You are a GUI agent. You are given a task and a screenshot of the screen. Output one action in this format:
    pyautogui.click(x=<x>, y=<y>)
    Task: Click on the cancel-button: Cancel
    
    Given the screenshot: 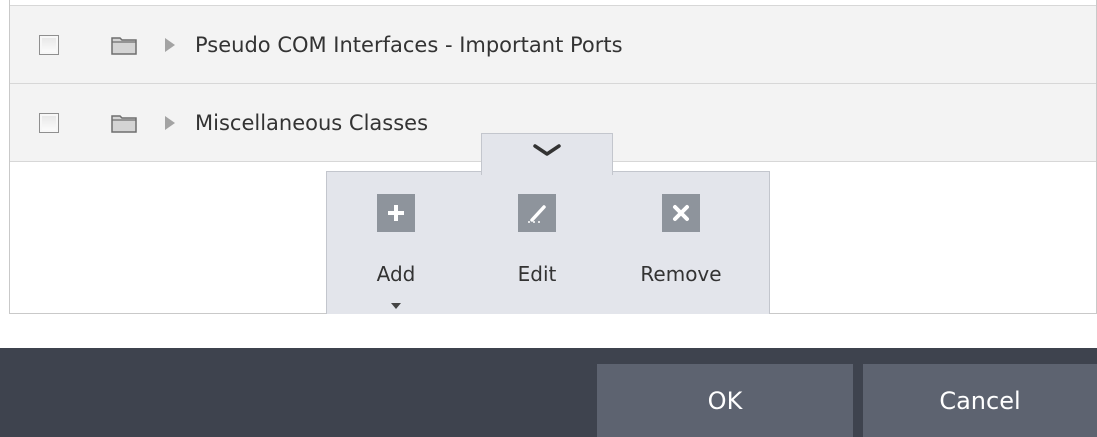 What is the action you would take?
    pyautogui.click(x=980, y=400)
    